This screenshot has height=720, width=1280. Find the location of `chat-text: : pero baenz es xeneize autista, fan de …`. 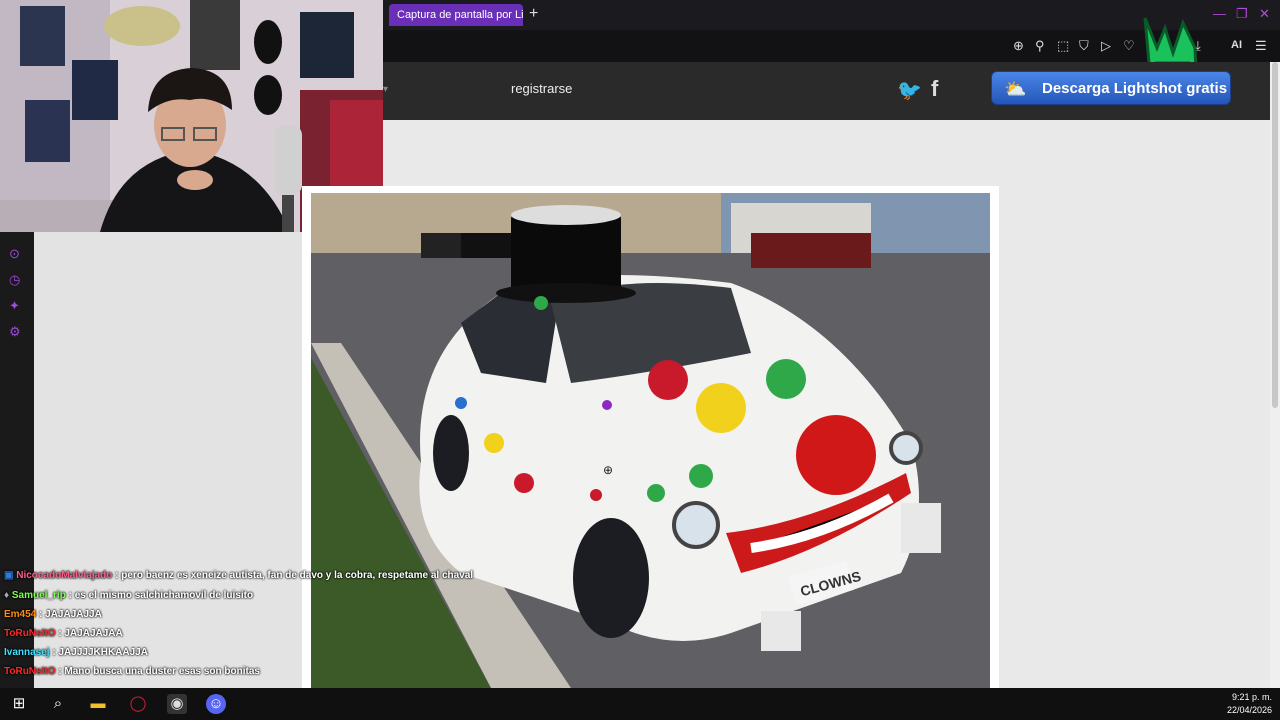

chat-text: : pero baenz es xeneize autista, fan de … is located at coordinates (294, 575).